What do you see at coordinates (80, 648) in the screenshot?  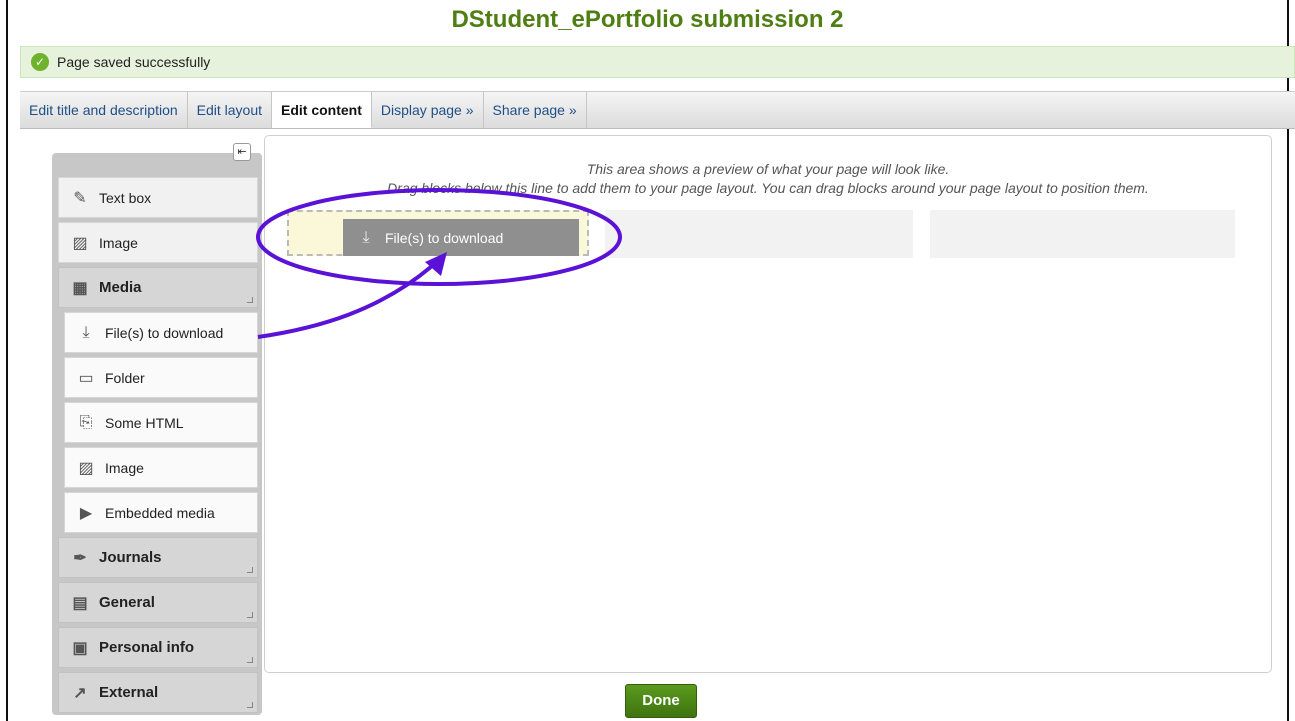 I see `id-card-icon: ▣` at bounding box center [80, 648].